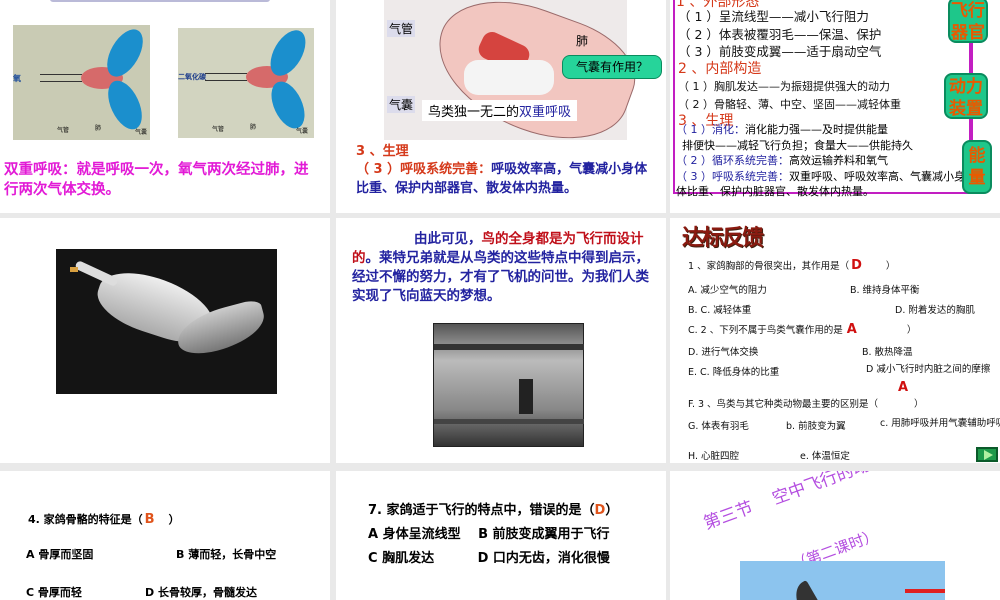  What do you see at coordinates (792, 265) in the screenshot?
I see `q1: 1 、家鸽胸部的骨很突出，其作用是（ D）` at bounding box center [792, 265].